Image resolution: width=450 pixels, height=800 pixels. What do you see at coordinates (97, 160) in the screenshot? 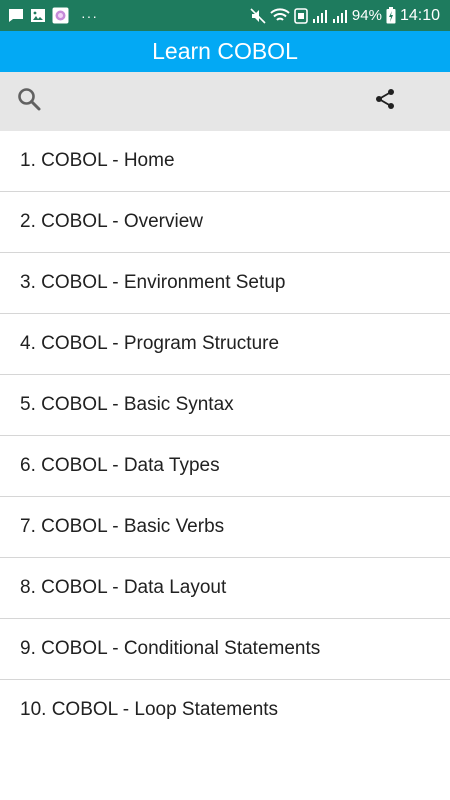
I see `list-item-label: 1. COBOL - Home` at bounding box center [97, 160].